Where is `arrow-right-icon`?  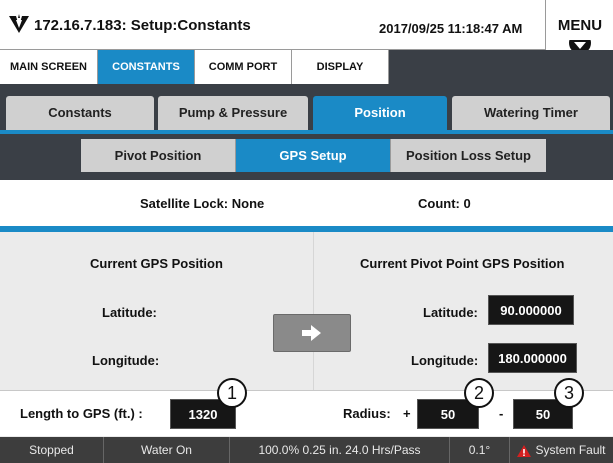 arrow-right-icon is located at coordinates (311, 333).